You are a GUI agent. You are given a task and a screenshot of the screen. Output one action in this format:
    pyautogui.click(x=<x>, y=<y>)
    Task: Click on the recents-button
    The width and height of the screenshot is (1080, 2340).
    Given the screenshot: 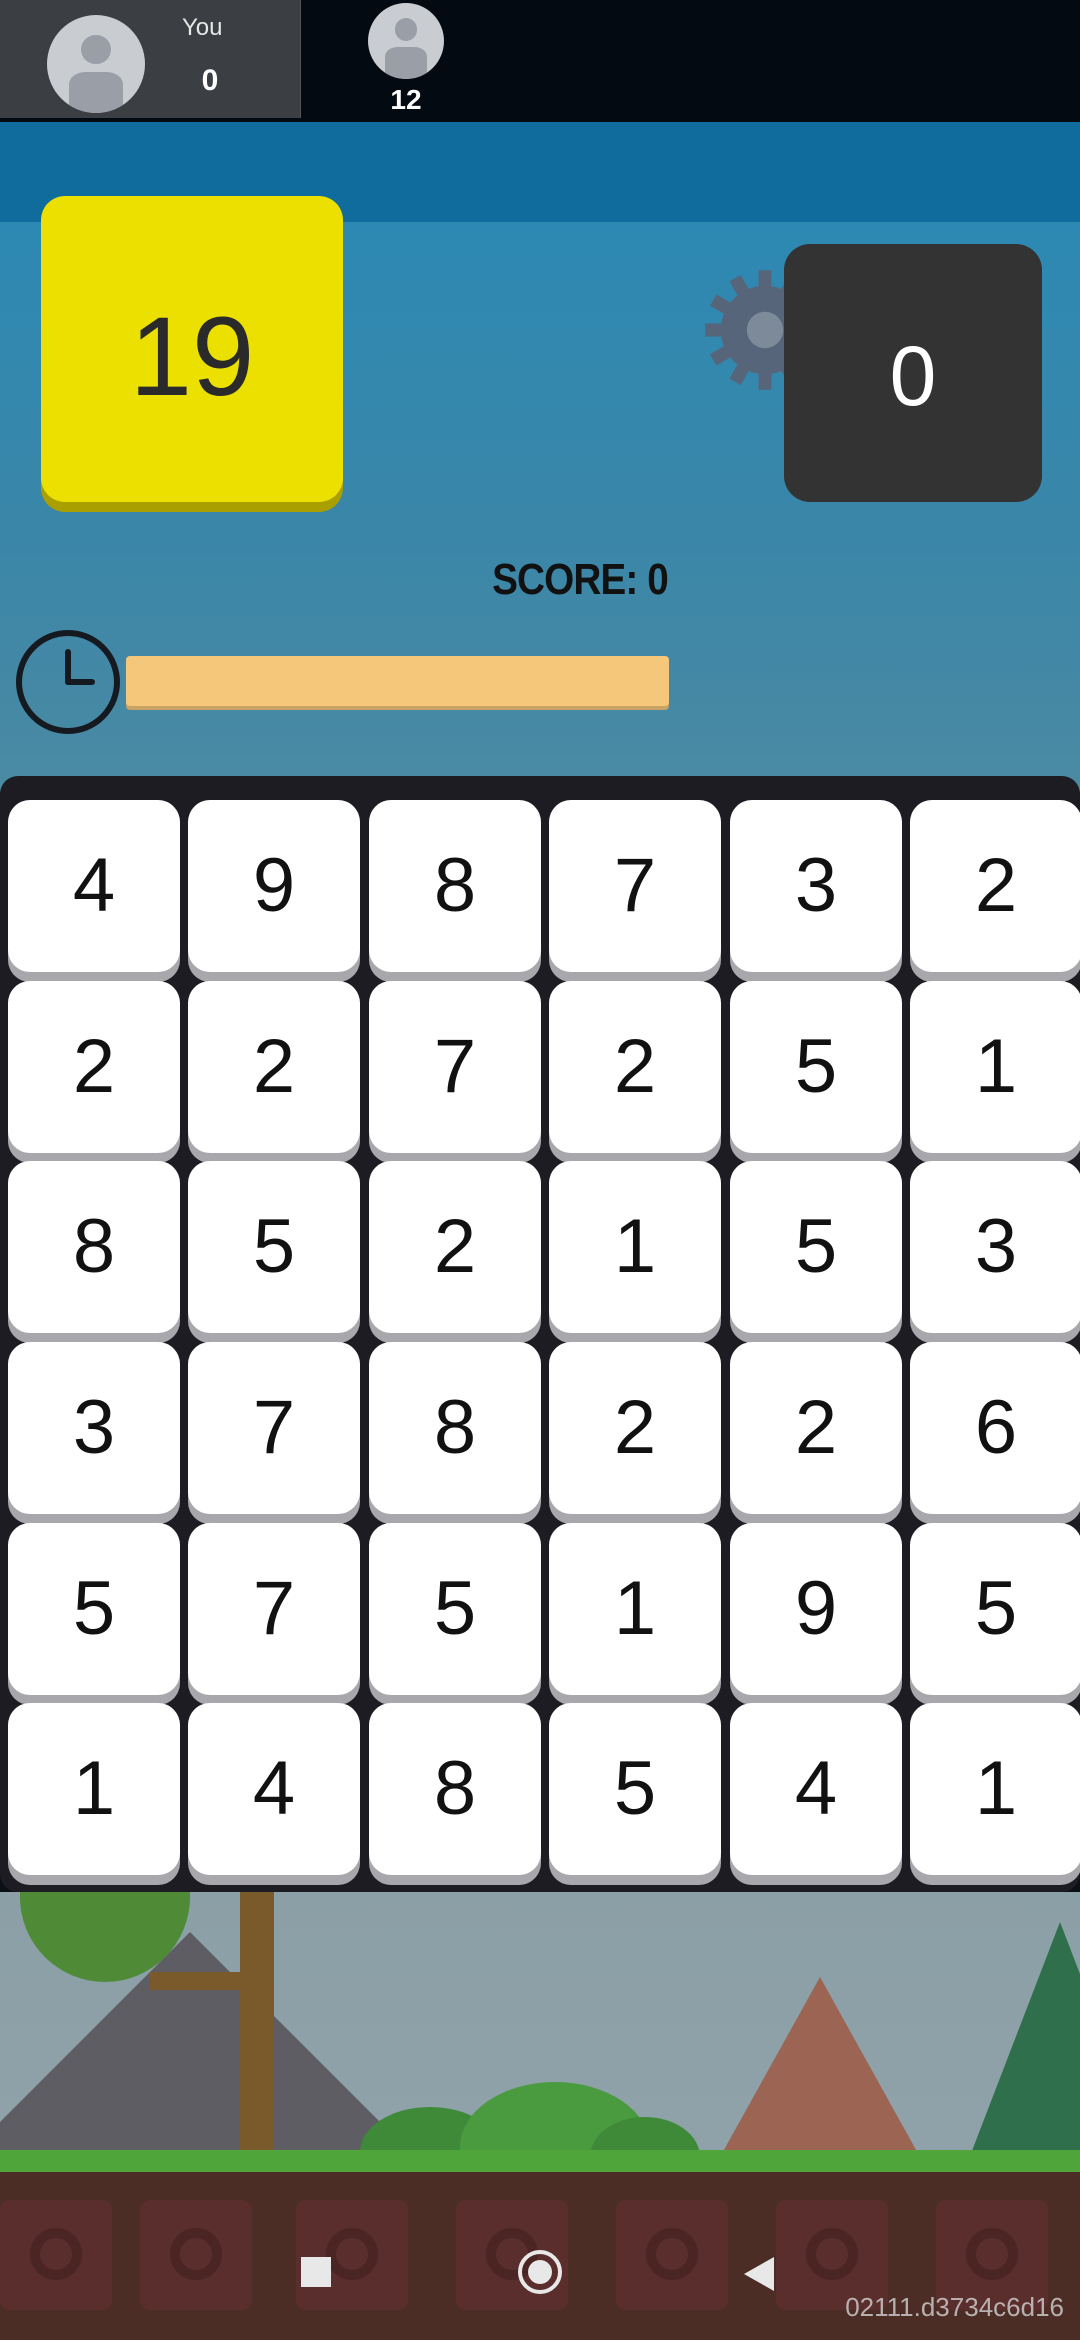 What is the action you would take?
    pyautogui.click(x=316, y=2272)
    